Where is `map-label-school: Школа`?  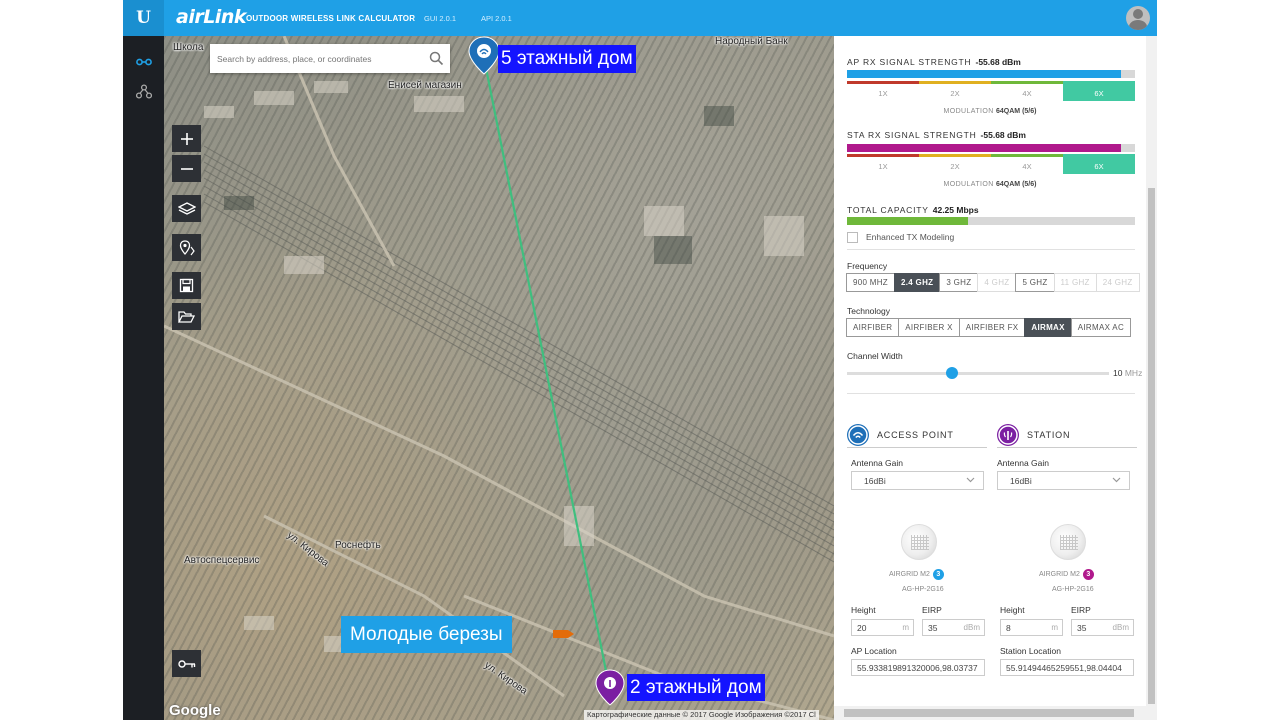 map-label-school: Школа is located at coordinates (188, 47).